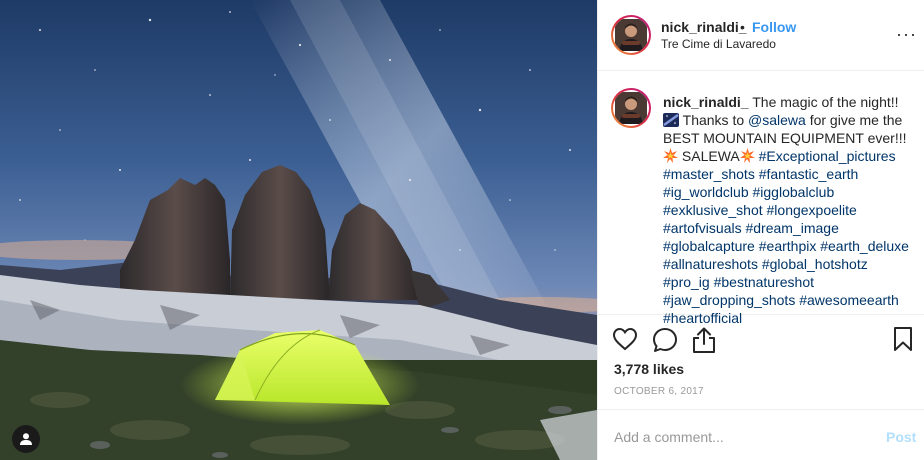 This screenshot has height=460, width=924. I want to click on more-options-icon: ···, so click(906, 34).